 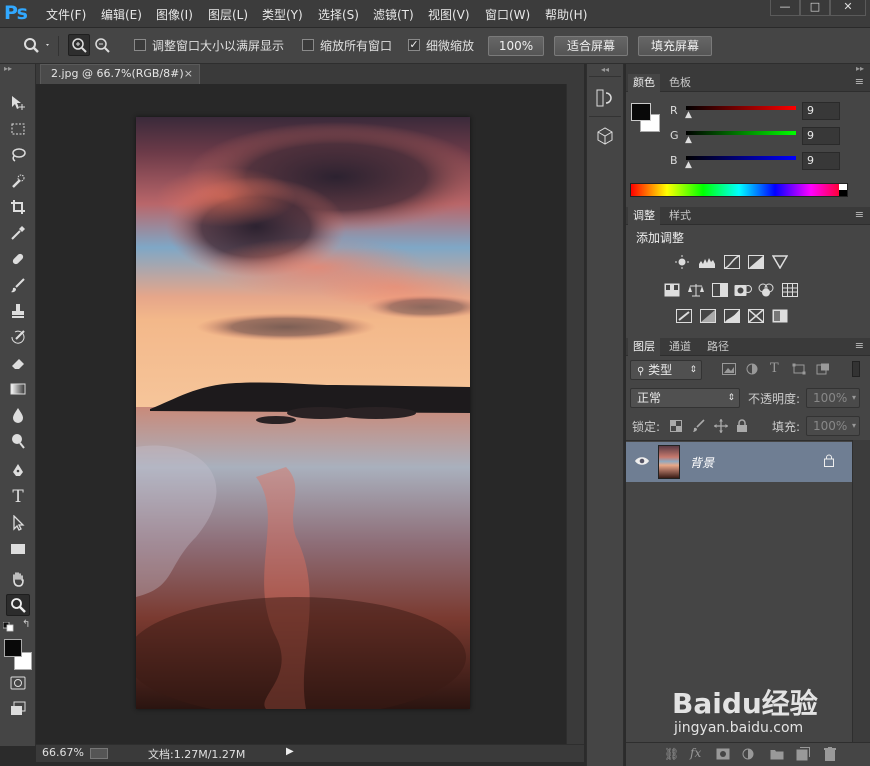 I want to click on zoom-all-checkbox, so click(x=308, y=45).